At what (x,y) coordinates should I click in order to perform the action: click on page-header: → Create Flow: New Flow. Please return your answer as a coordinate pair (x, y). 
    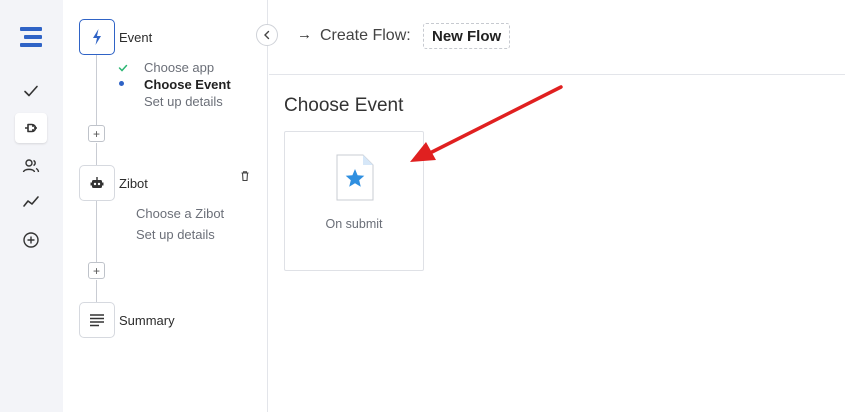
    Looking at the image, I should click on (557, 37).